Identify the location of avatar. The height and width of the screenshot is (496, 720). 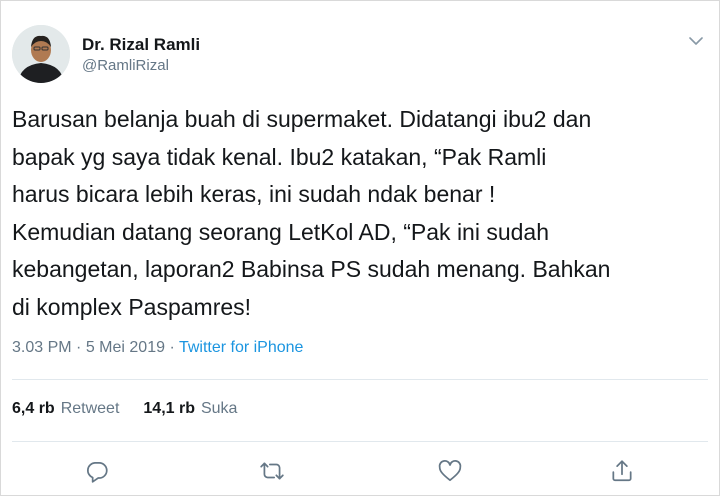
(41, 54).